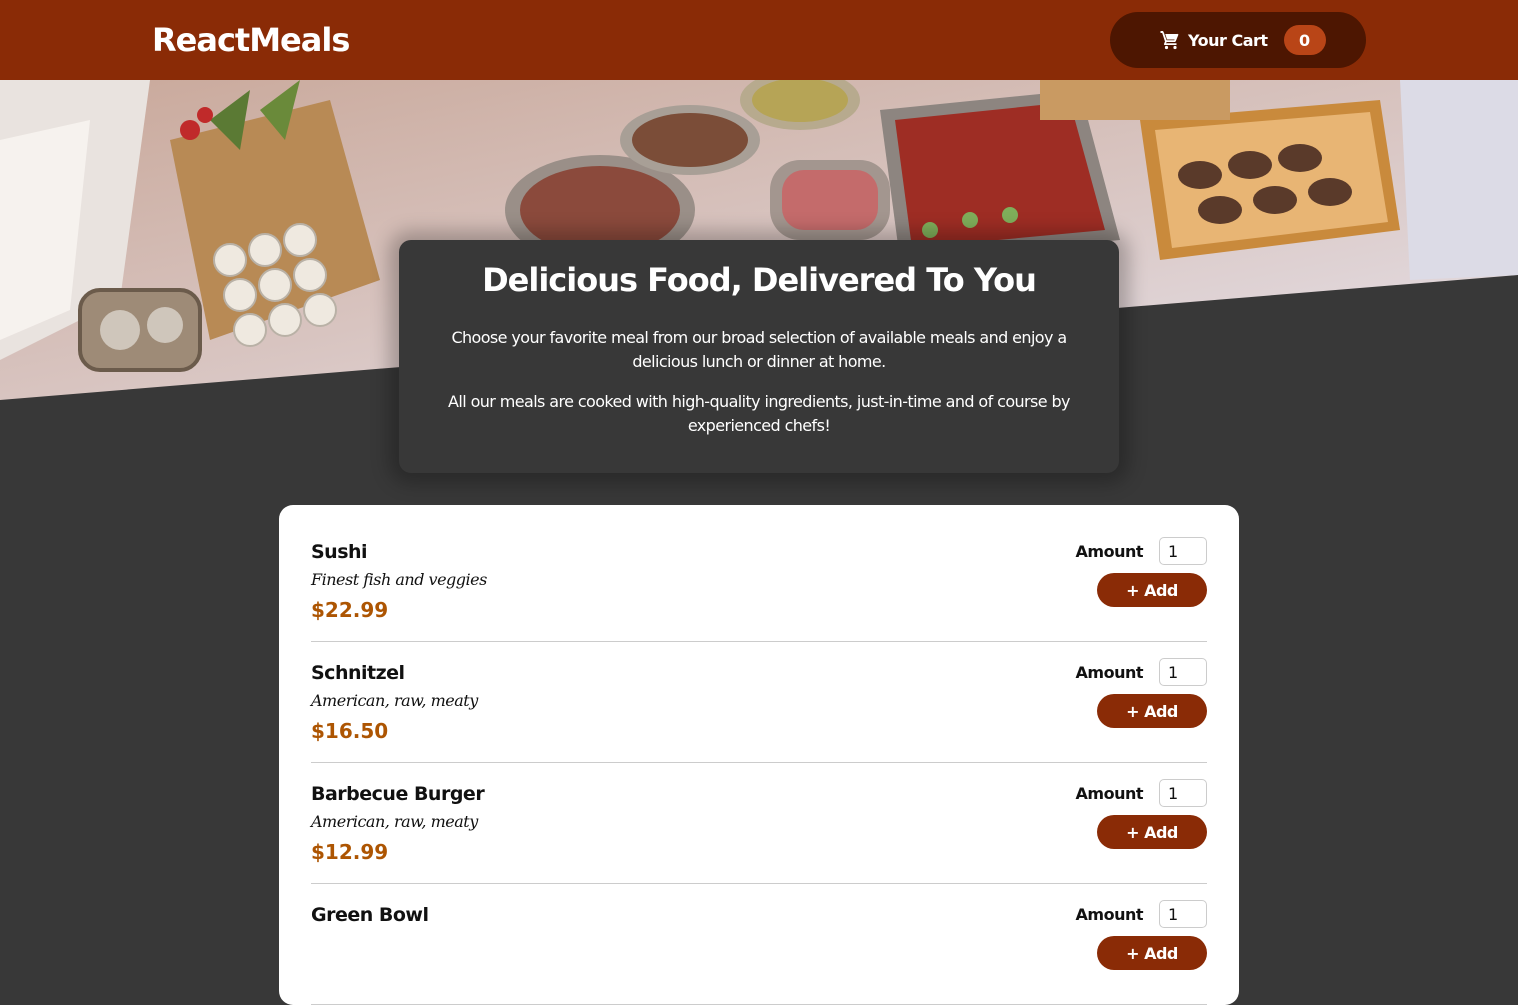 The image size is (1518, 1005). I want to click on cart-button: Your Cart 0, so click(1238, 40).